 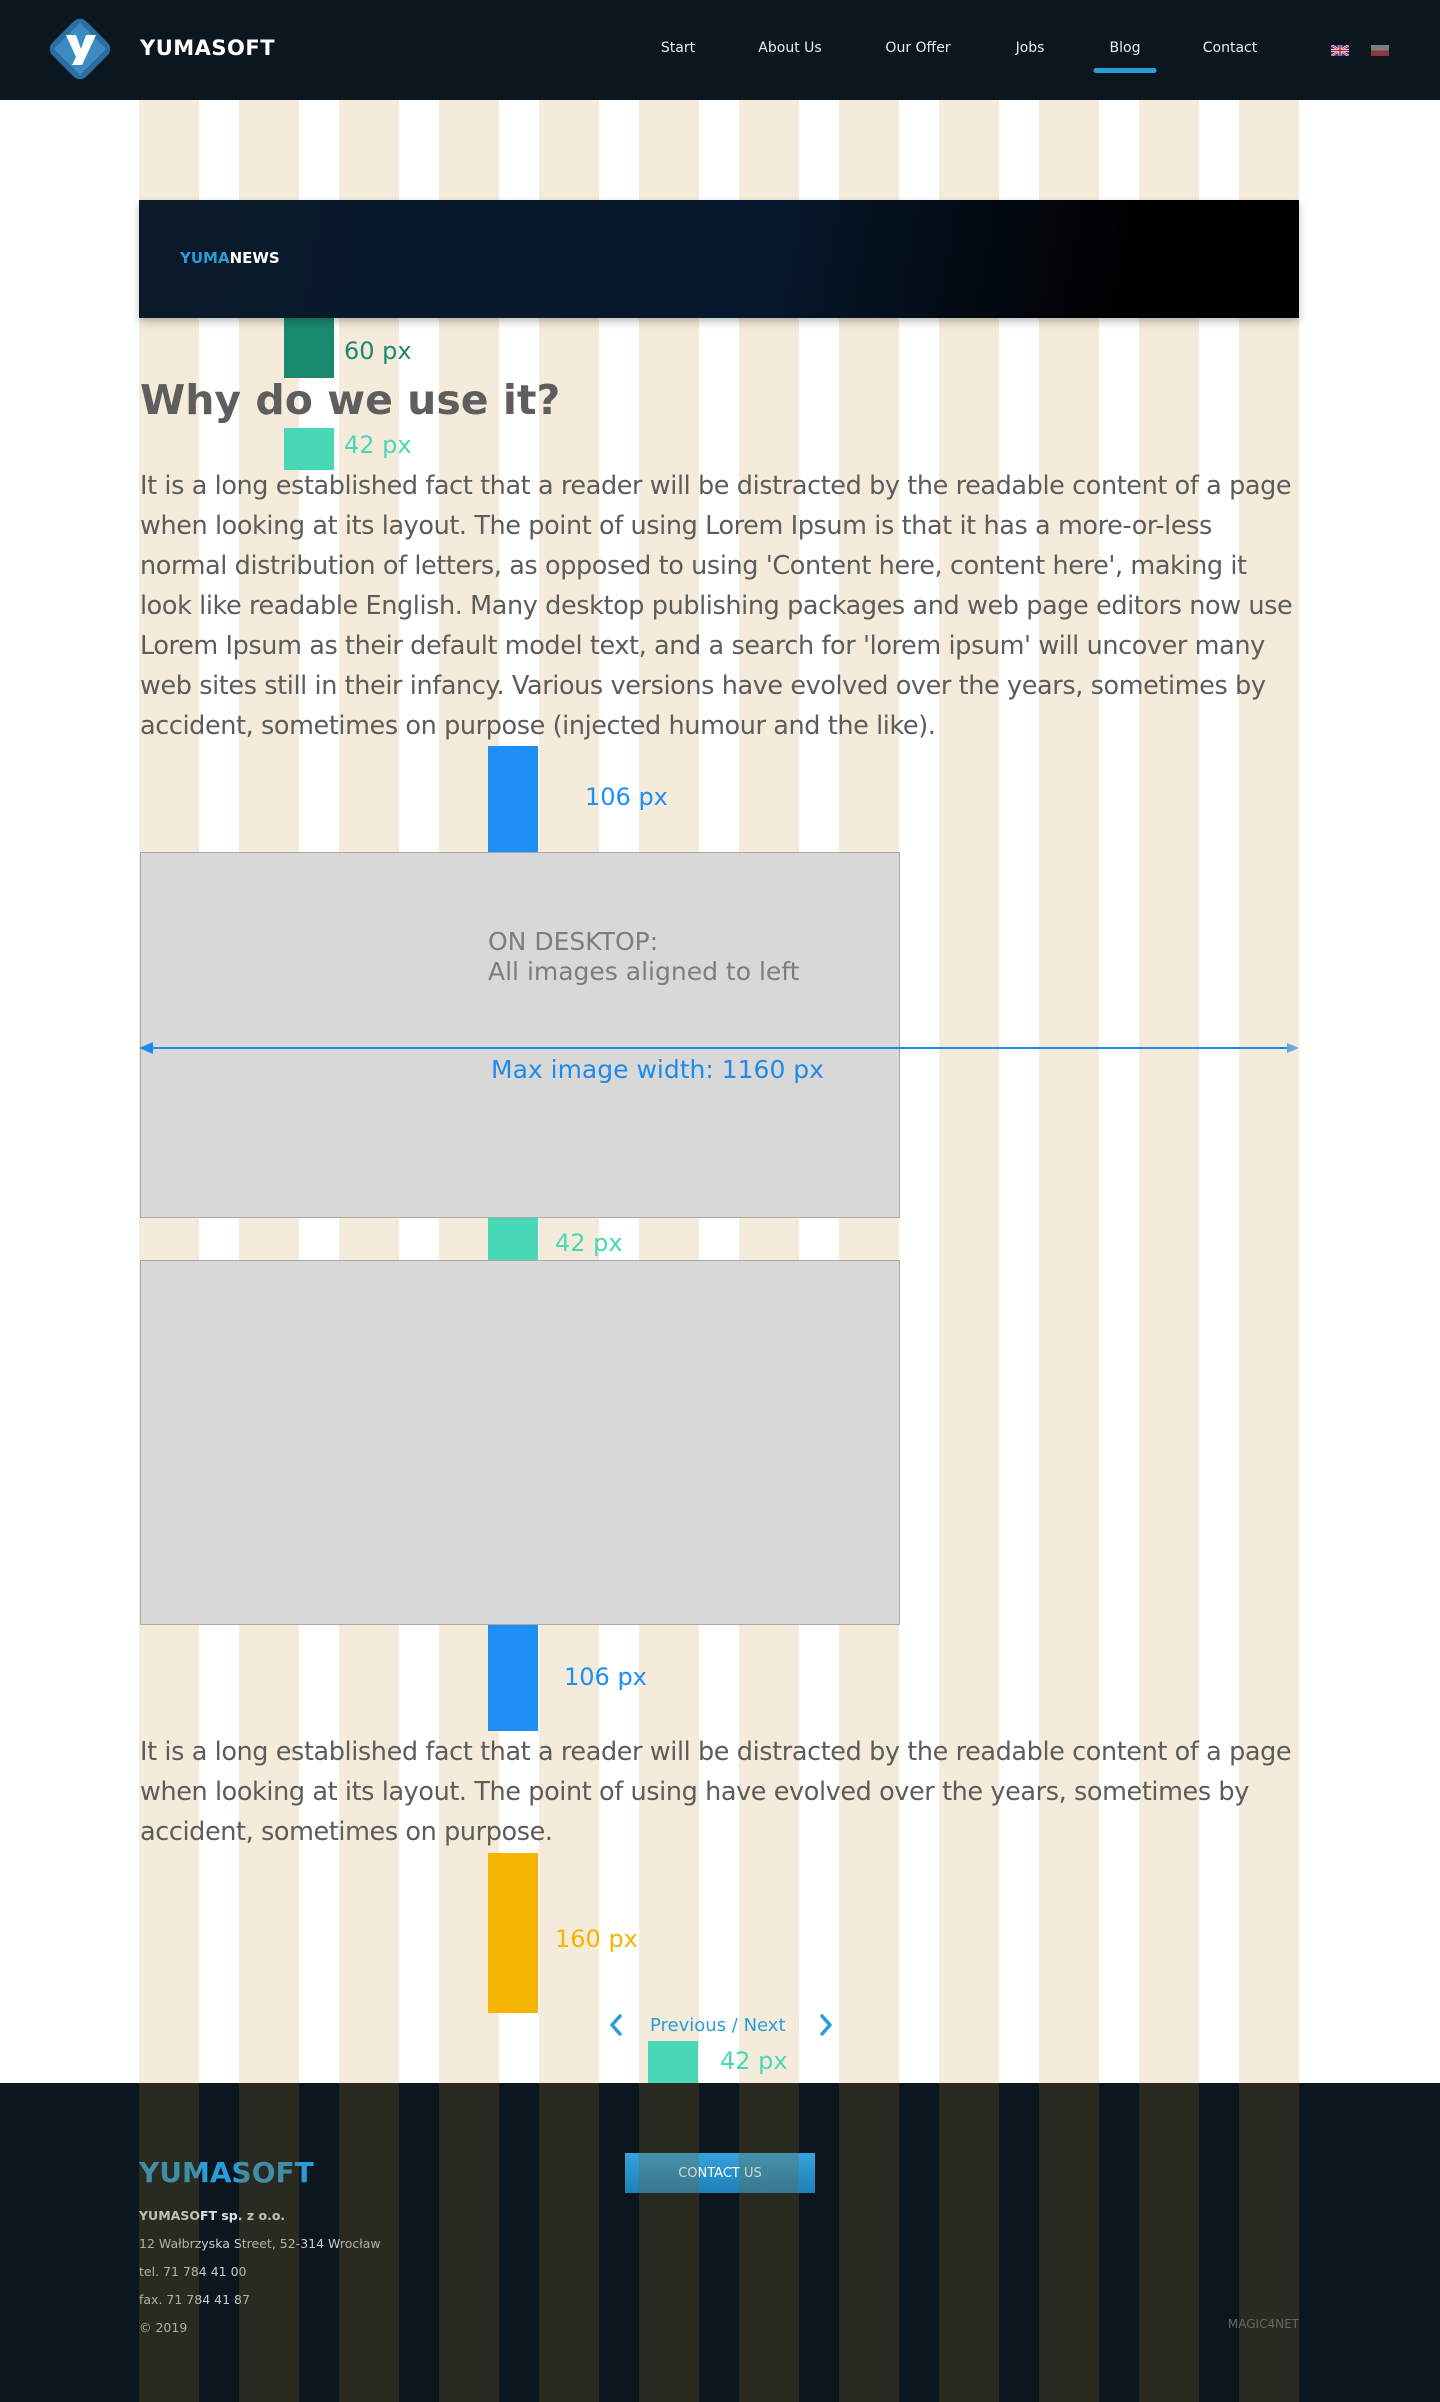 I want to click on nav-active-indicator, so click(x=1125, y=70).